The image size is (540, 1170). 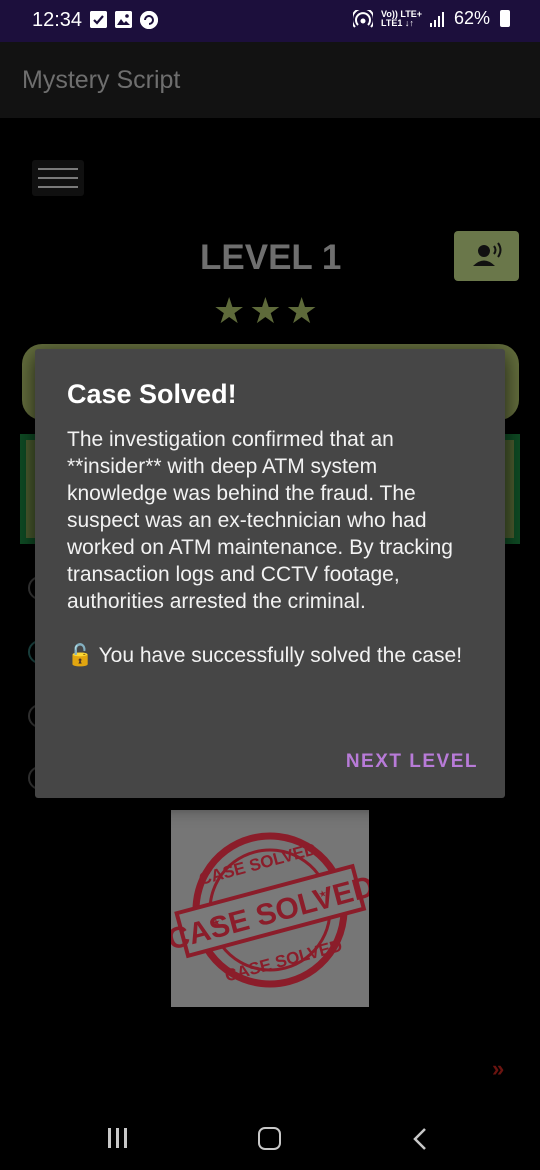 What do you see at coordinates (270, 80) in the screenshot?
I see `app-bar: Mystery Script` at bounding box center [270, 80].